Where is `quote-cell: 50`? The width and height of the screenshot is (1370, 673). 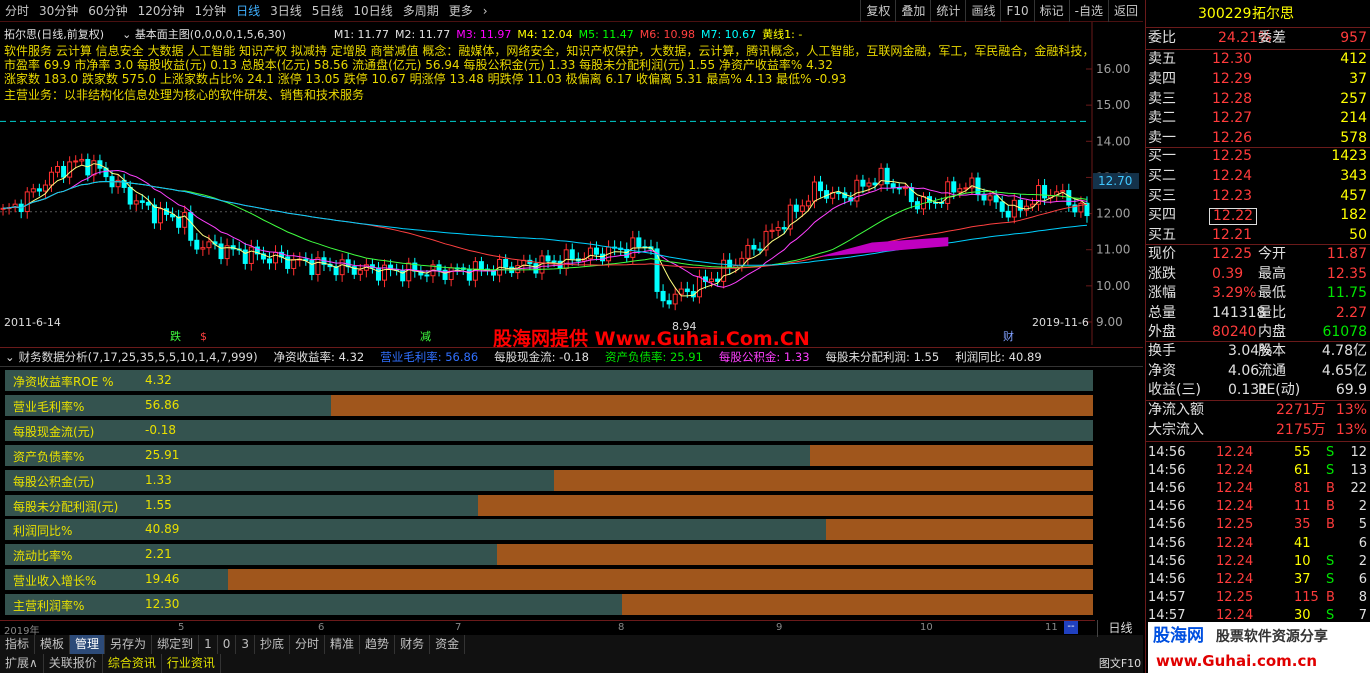 quote-cell: 50 is located at coordinates (1358, 235).